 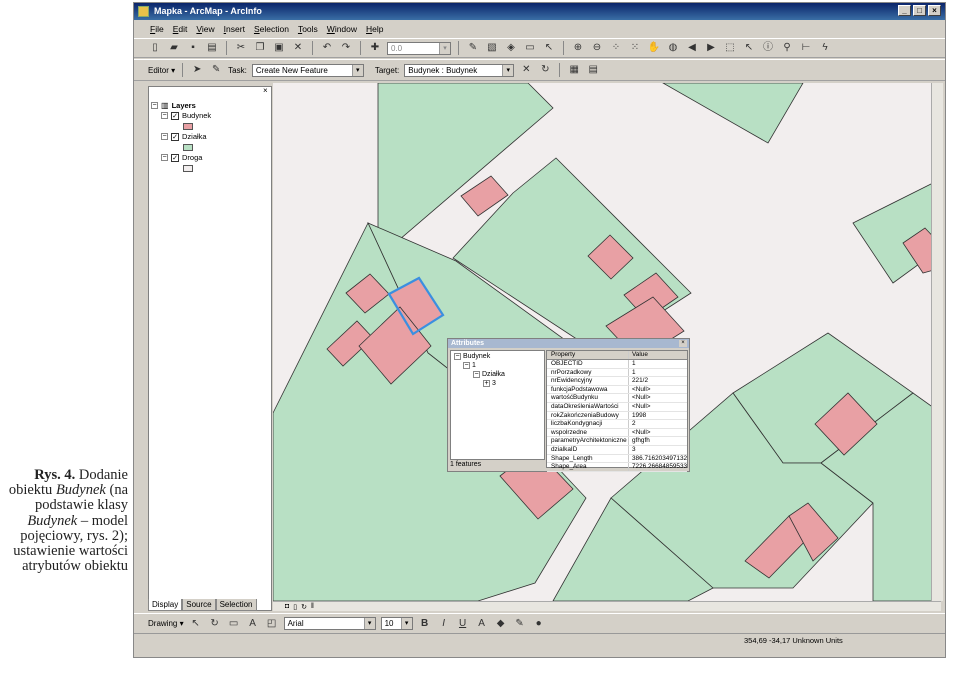 I want to click on pan-icon: ✋, so click(x=654, y=48).